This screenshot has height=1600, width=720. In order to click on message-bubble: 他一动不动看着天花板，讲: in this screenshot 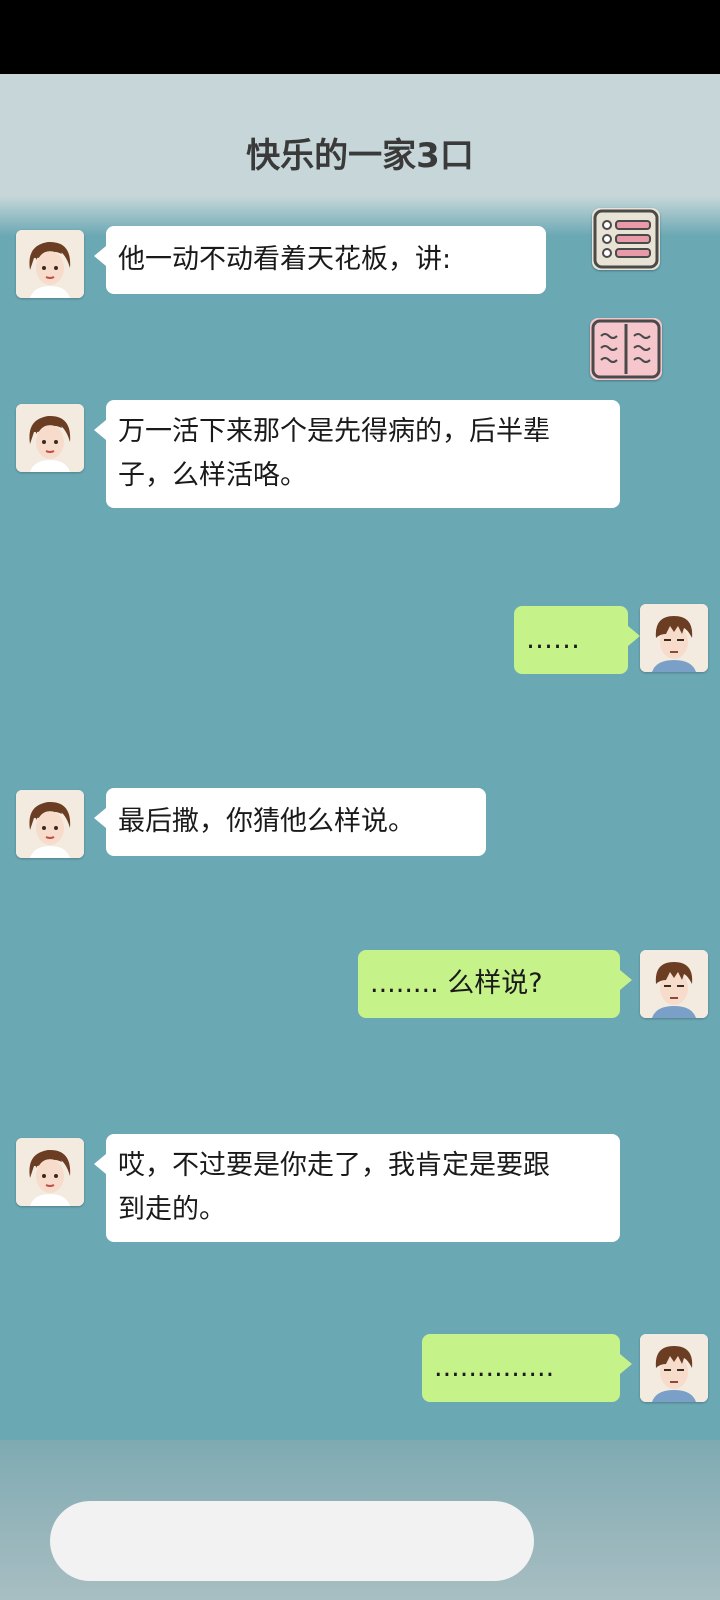, I will do `click(320, 260)`.